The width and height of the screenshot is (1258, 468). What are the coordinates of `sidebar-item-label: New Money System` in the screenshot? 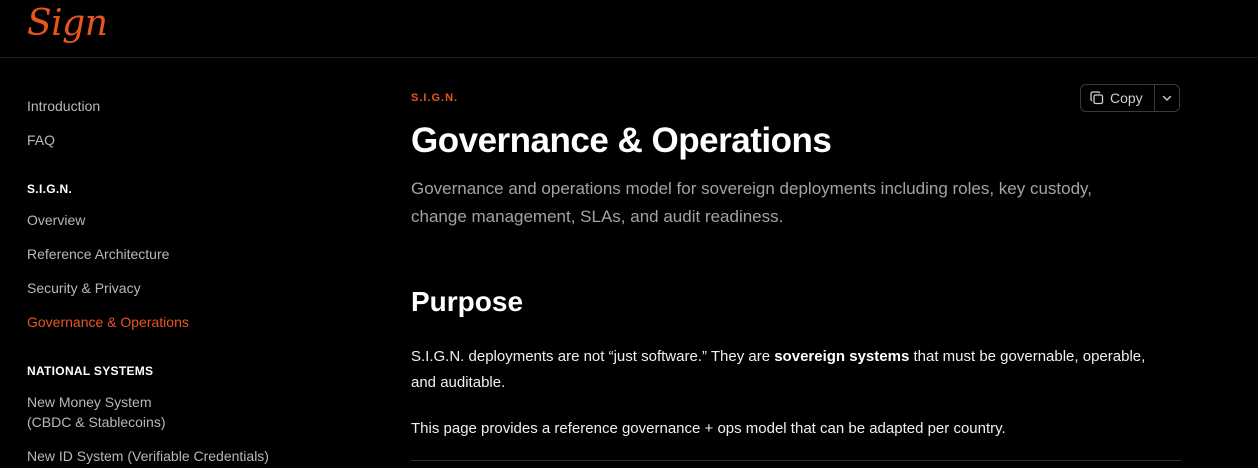 It's located at (89, 402).